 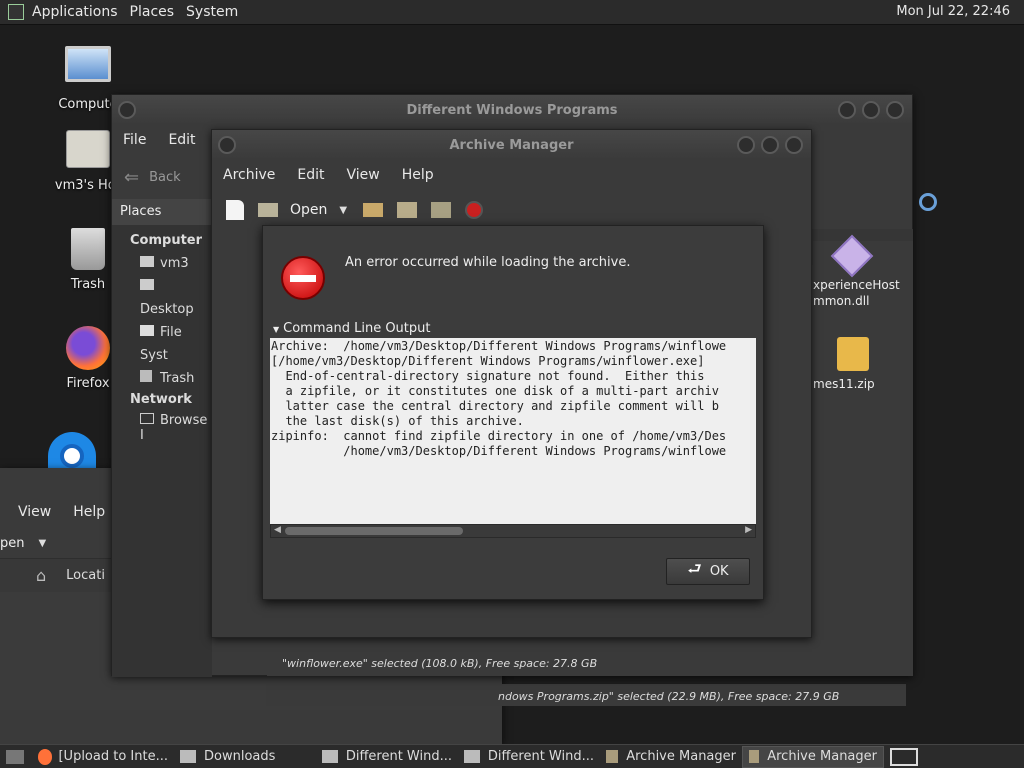 I want to click on file-view-area: xperienceHost mmon.dll mes11.zip, so click(x=863, y=443).